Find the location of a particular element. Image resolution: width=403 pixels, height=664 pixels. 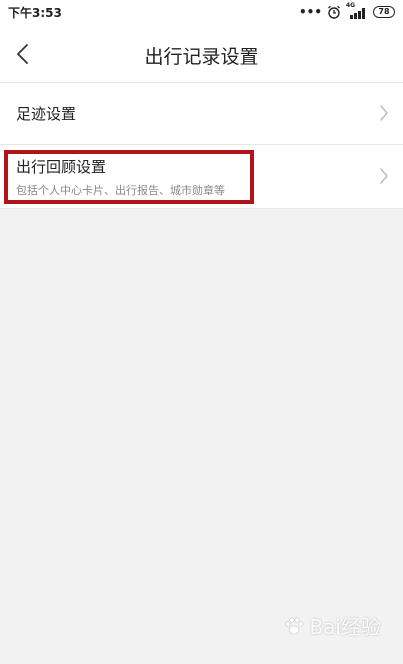

page-title: 出行记录设置 is located at coordinates (201, 57).